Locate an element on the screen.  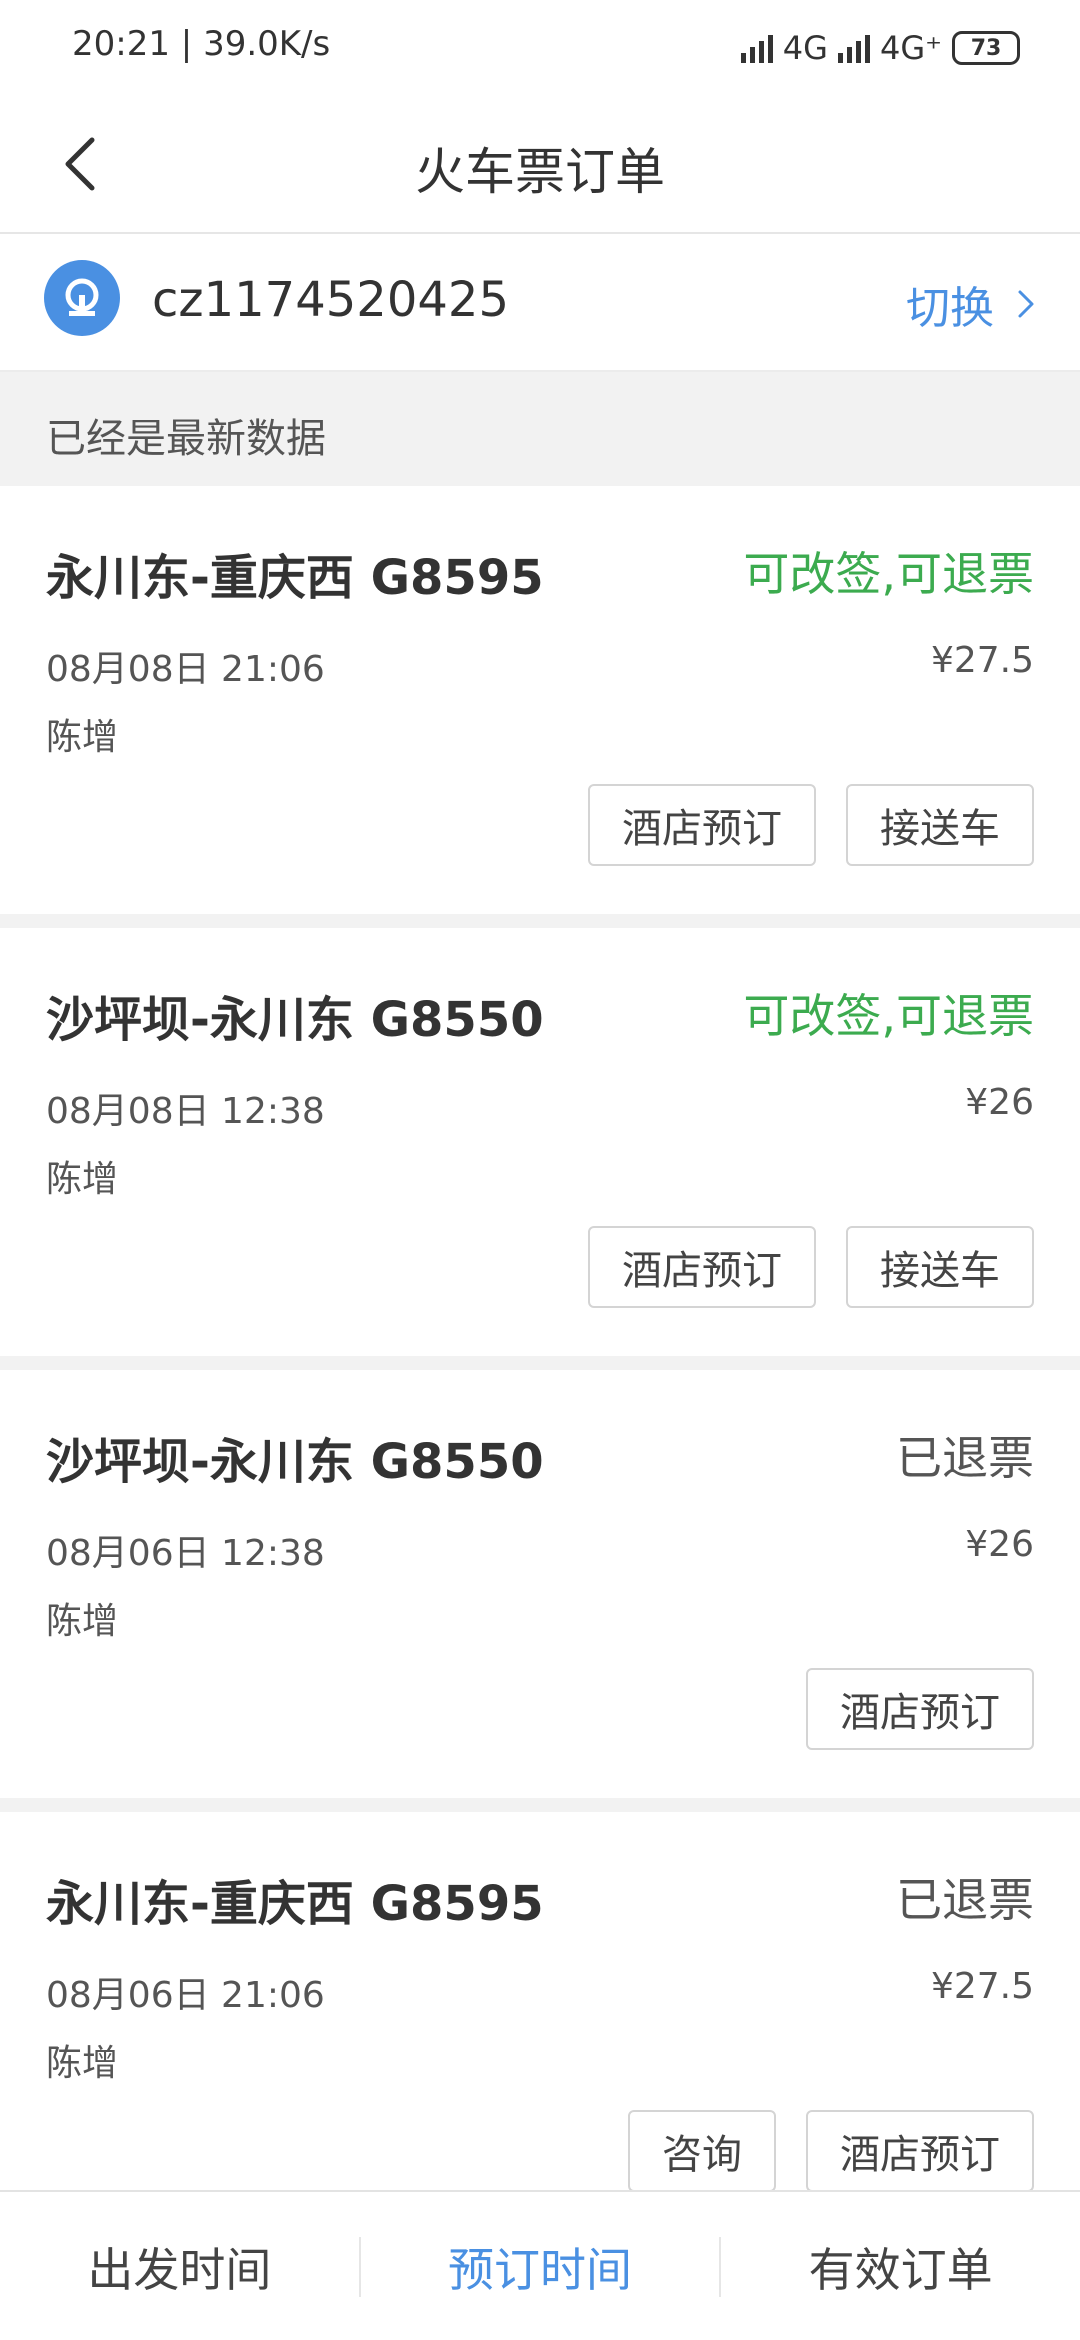
notice-text: 已经是最新数据 is located at coordinates (186, 439).